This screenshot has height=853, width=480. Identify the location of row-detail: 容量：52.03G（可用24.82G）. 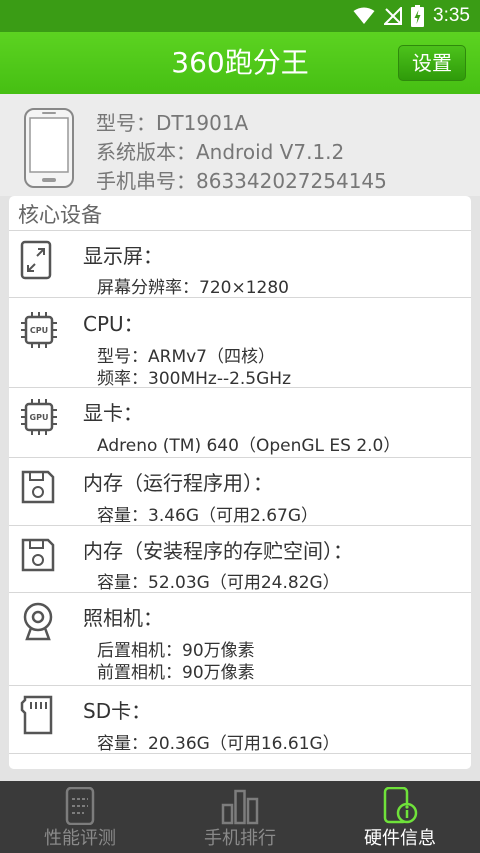
(218, 583).